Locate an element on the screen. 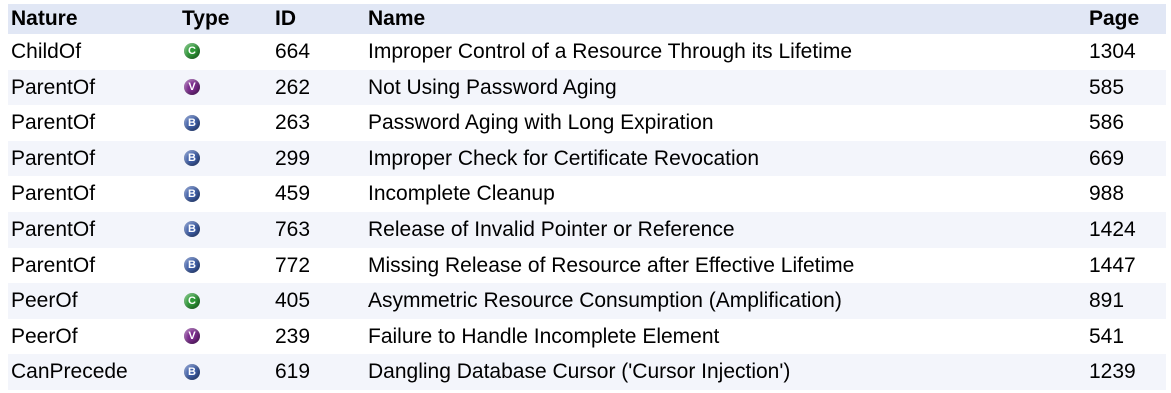  page-cell: 1424 is located at coordinates (1112, 229).